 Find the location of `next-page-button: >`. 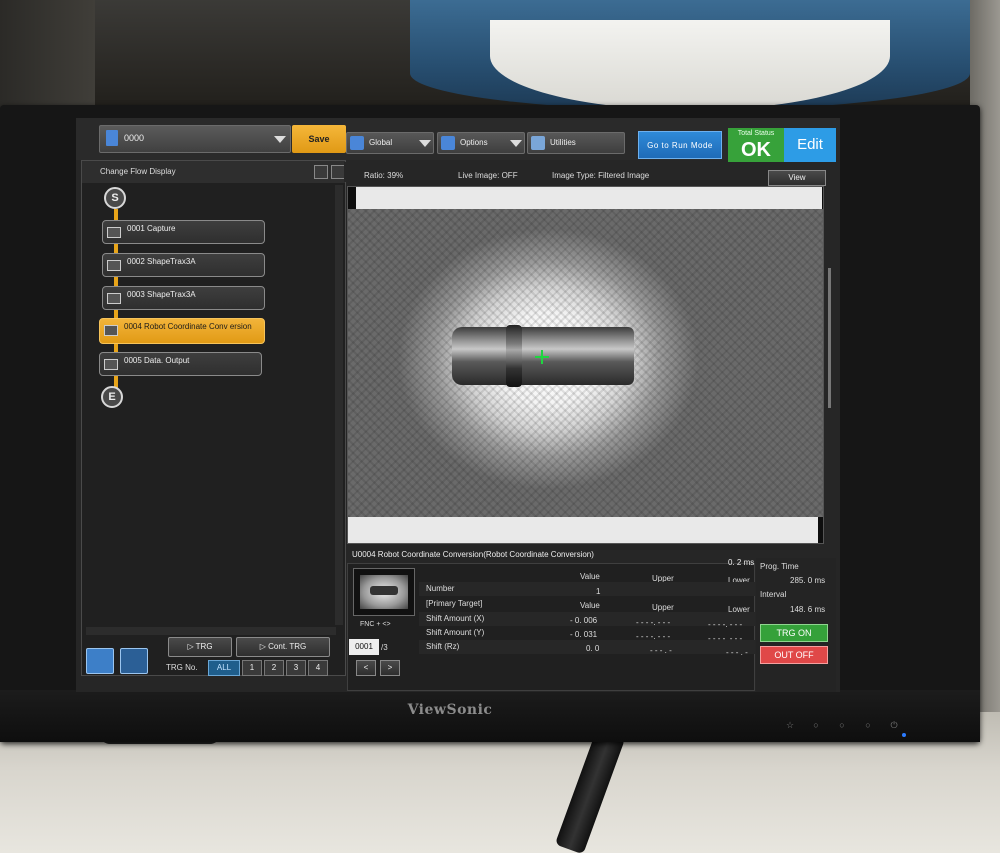

next-page-button: > is located at coordinates (390, 668).